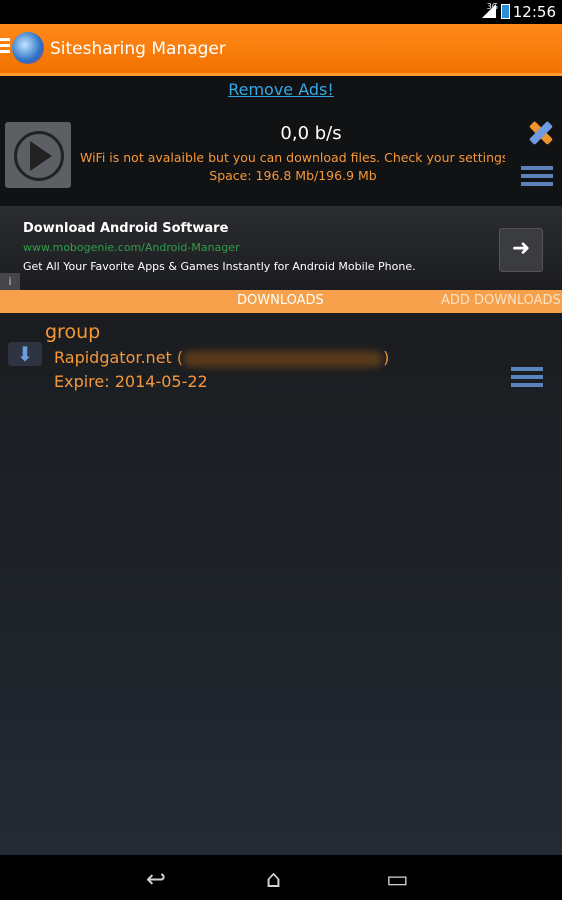 Image resolution: width=562 pixels, height=900 pixels. What do you see at coordinates (311, 133) in the screenshot?
I see `speed-value: 0,0 b/s` at bounding box center [311, 133].